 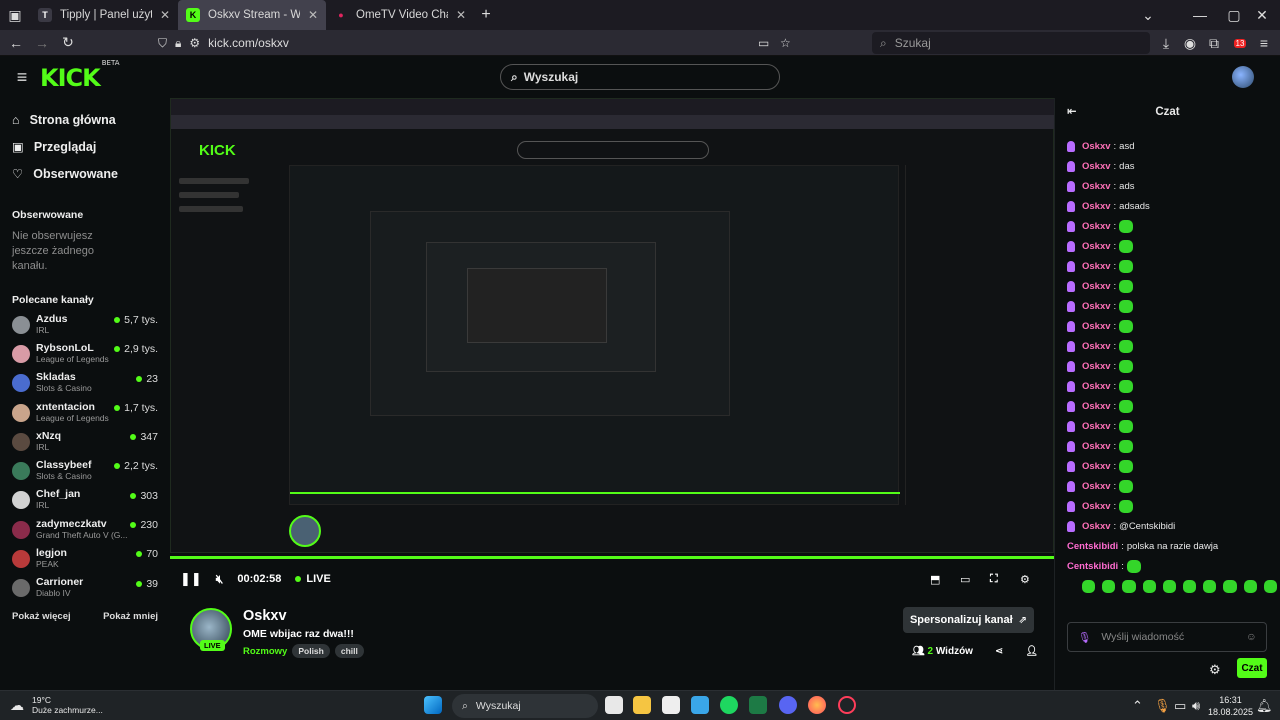 I want to click on notion-icon, so click(x=671, y=705).